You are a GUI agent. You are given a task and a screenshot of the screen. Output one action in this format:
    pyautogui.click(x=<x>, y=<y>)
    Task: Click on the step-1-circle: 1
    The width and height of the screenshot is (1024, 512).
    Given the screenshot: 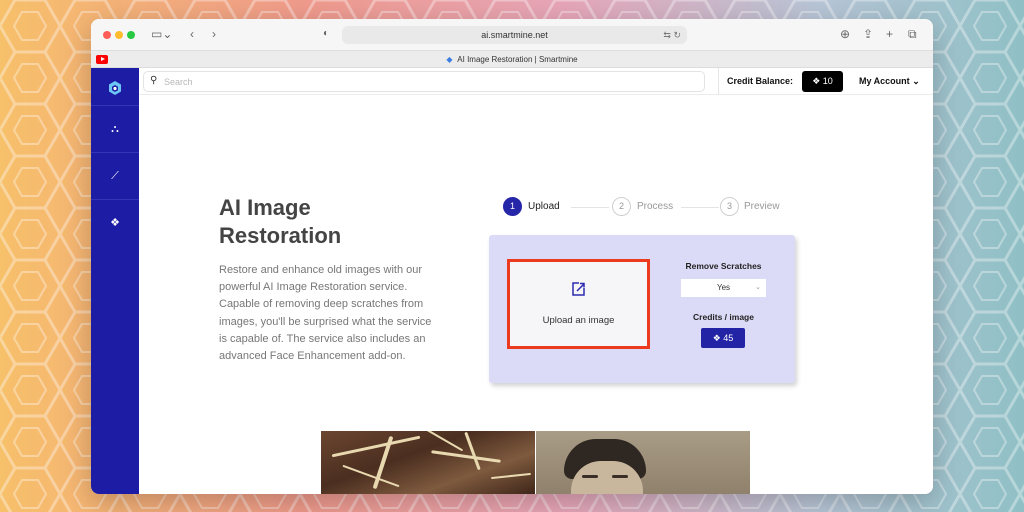 What is the action you would take?
    pyautogui.click(x=512, y=206)
    